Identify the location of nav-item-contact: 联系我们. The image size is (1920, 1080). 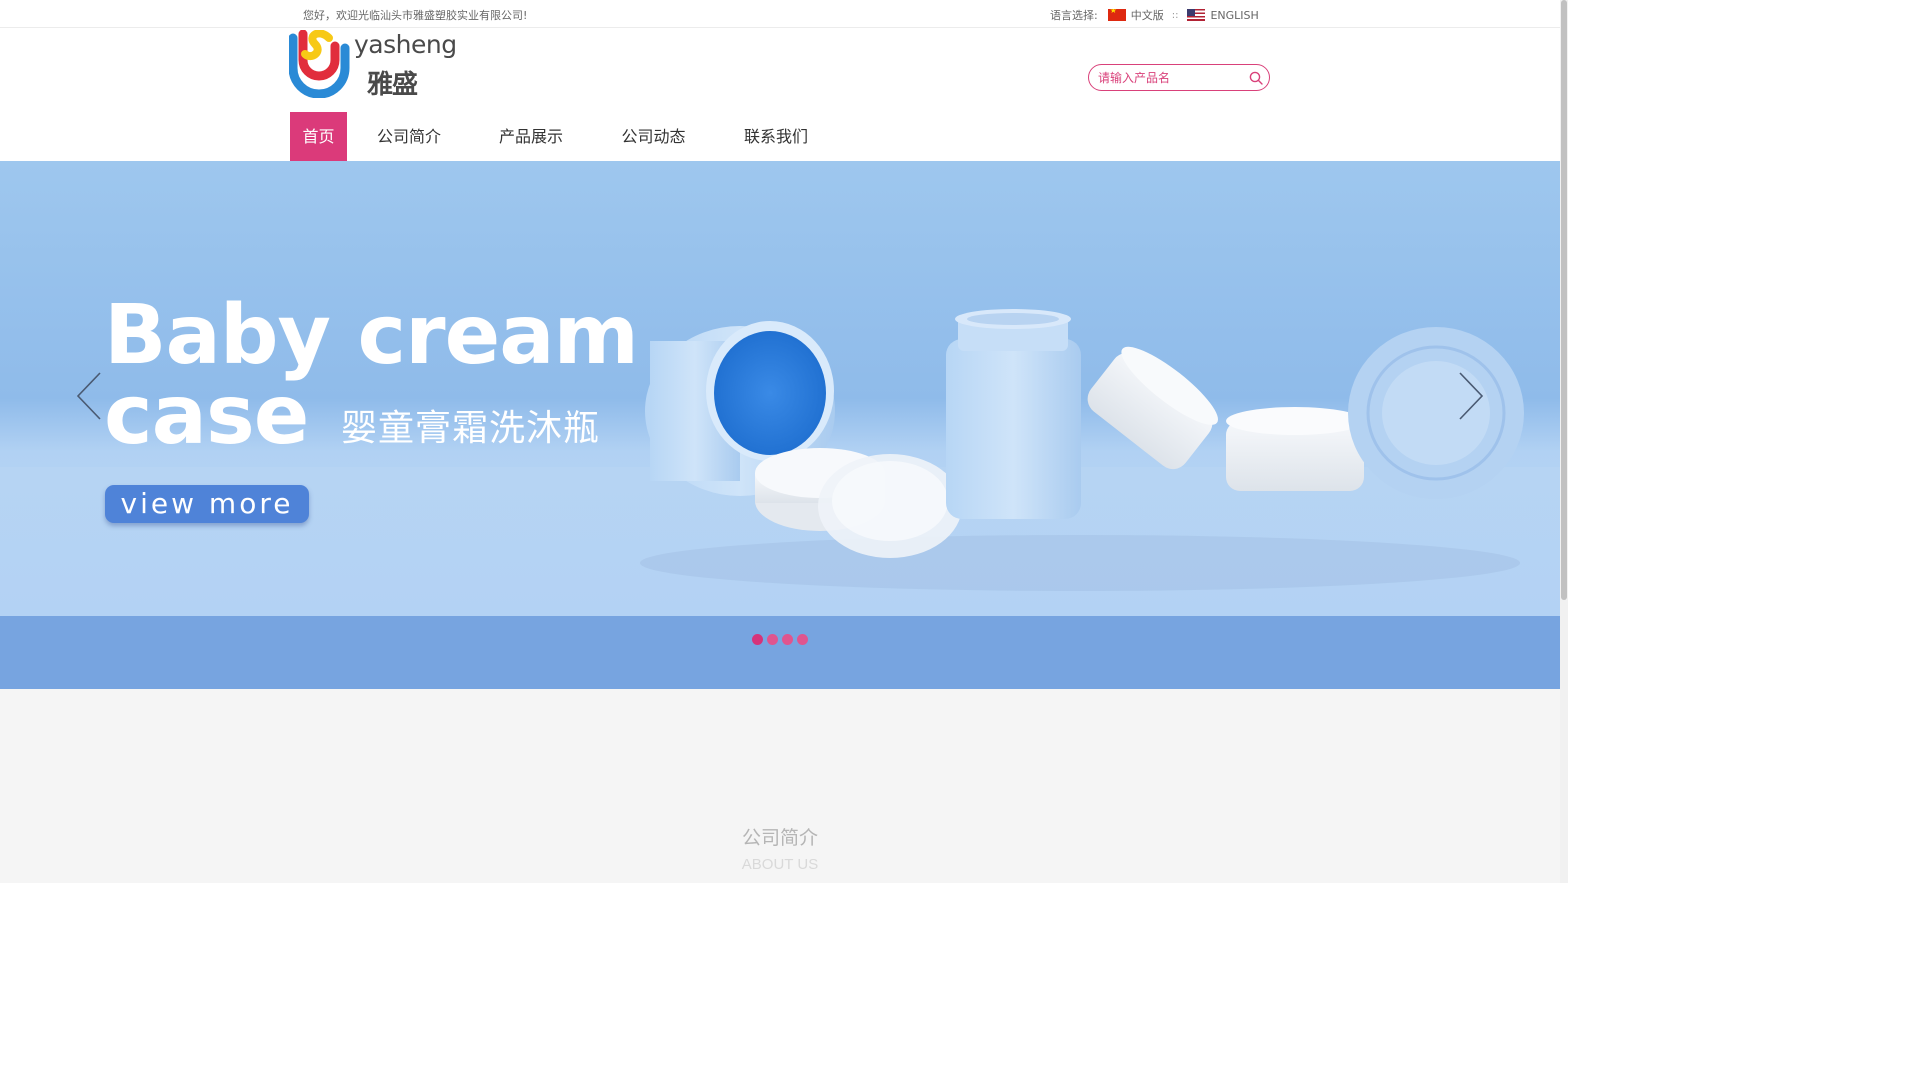
(776, 136).